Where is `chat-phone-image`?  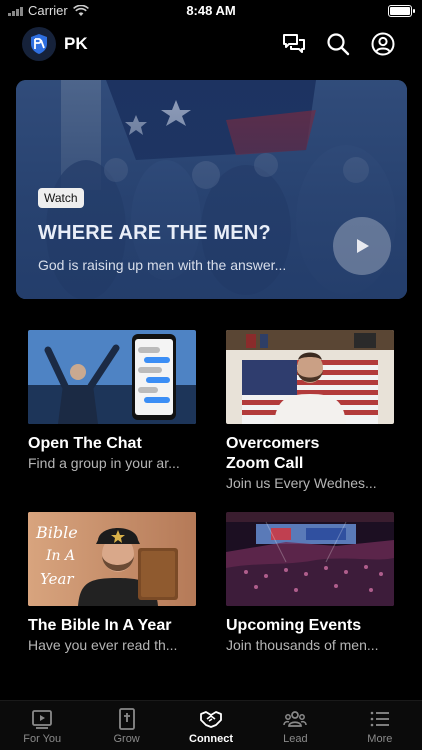
chat-phone-image is located at coordinates (112, 377).